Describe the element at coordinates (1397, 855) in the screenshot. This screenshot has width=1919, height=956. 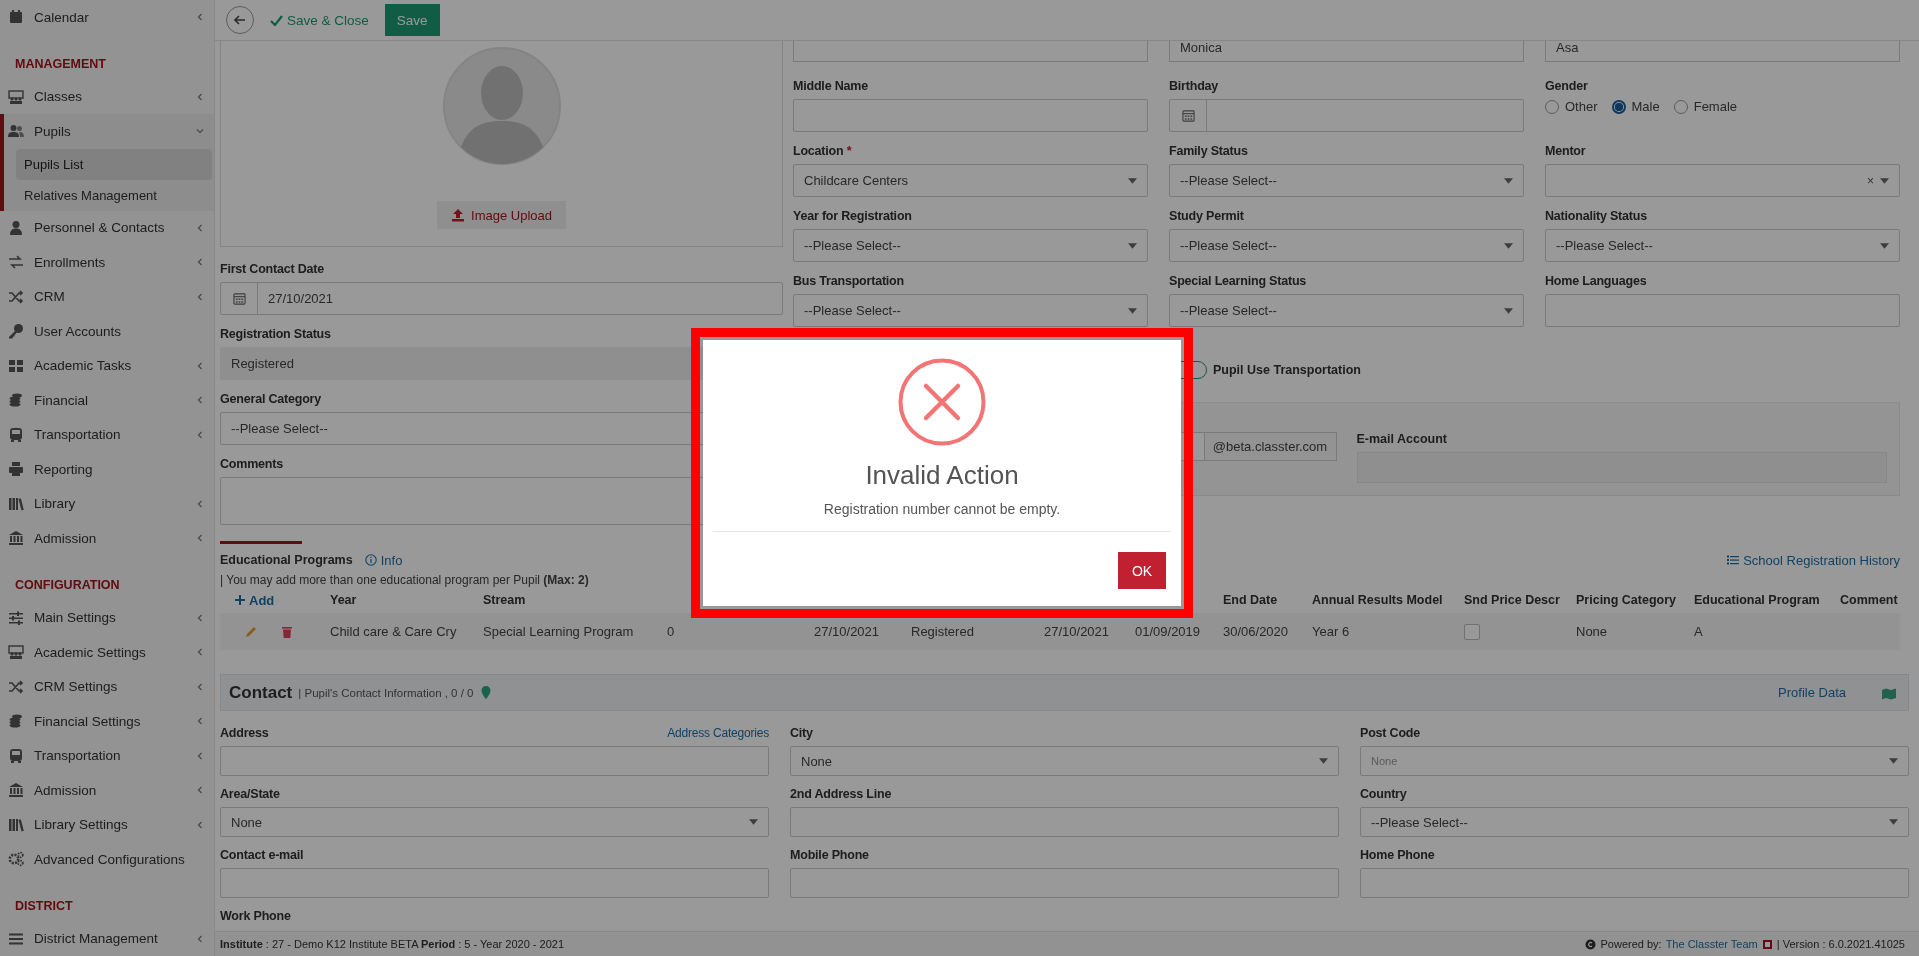
I see `field-label: Home Phone` at that location.